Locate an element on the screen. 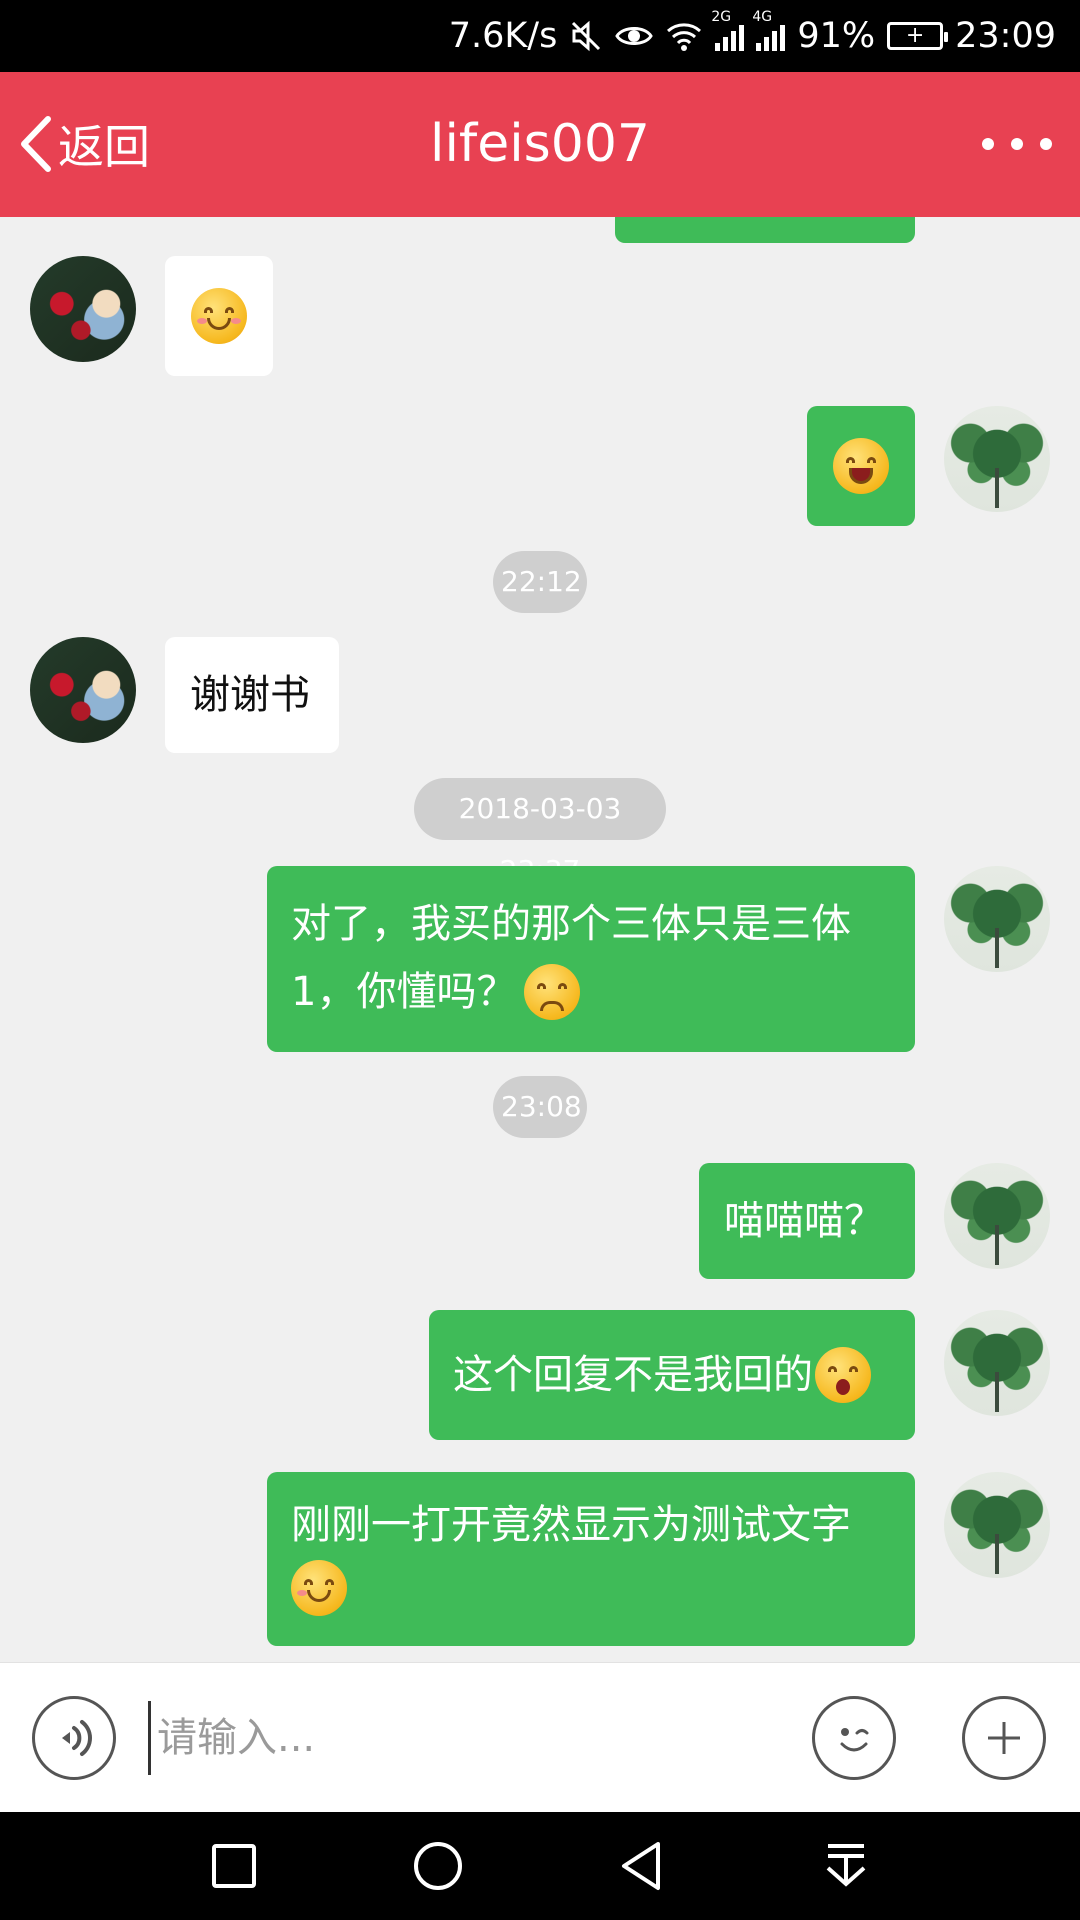 The width and height of the screenshot is (1080, 1920). system-nav-bar is located at coordinates (540, 1866).